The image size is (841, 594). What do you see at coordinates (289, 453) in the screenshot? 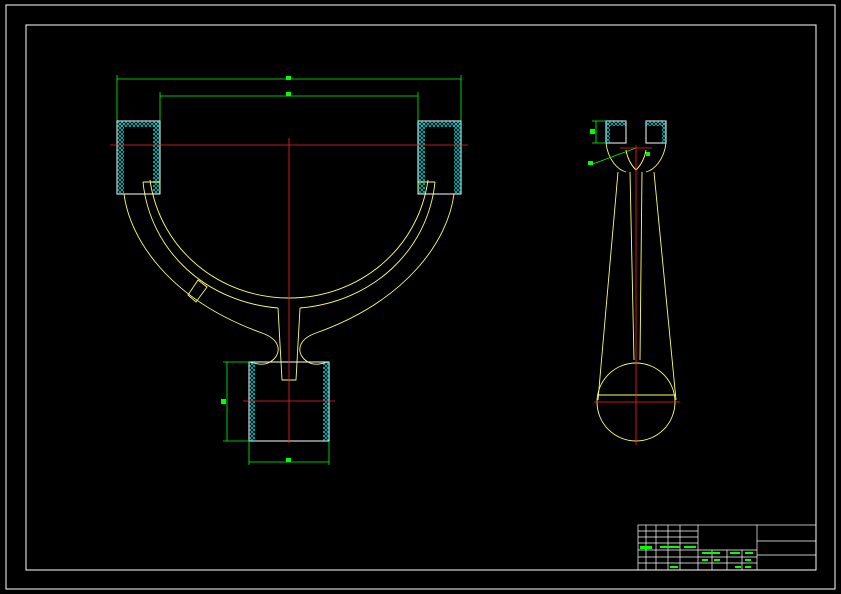
I see `dimension-hub-width` at bounding box center [289, 453].